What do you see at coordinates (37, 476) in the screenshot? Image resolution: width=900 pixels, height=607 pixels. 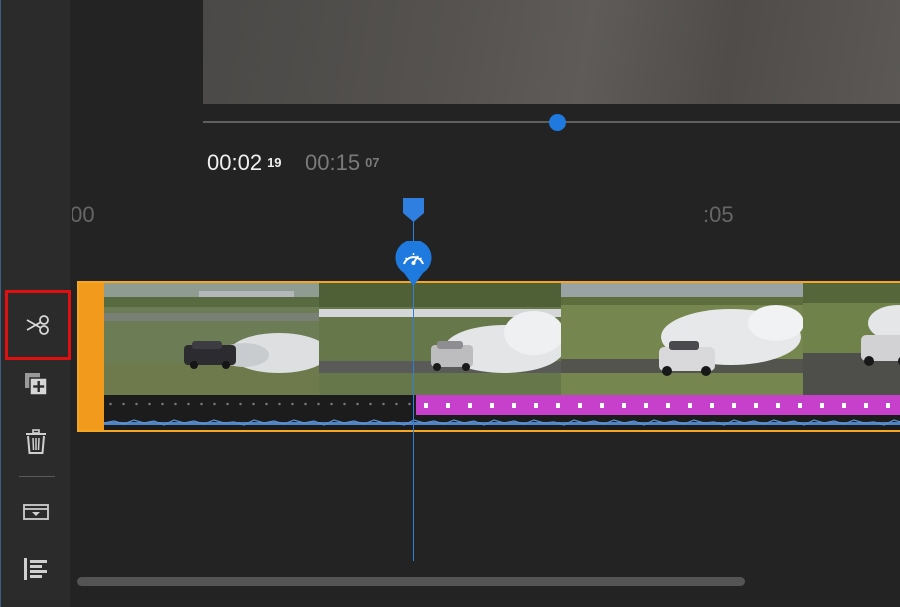 I see `tool-divider` at bounding box center [37, 476].